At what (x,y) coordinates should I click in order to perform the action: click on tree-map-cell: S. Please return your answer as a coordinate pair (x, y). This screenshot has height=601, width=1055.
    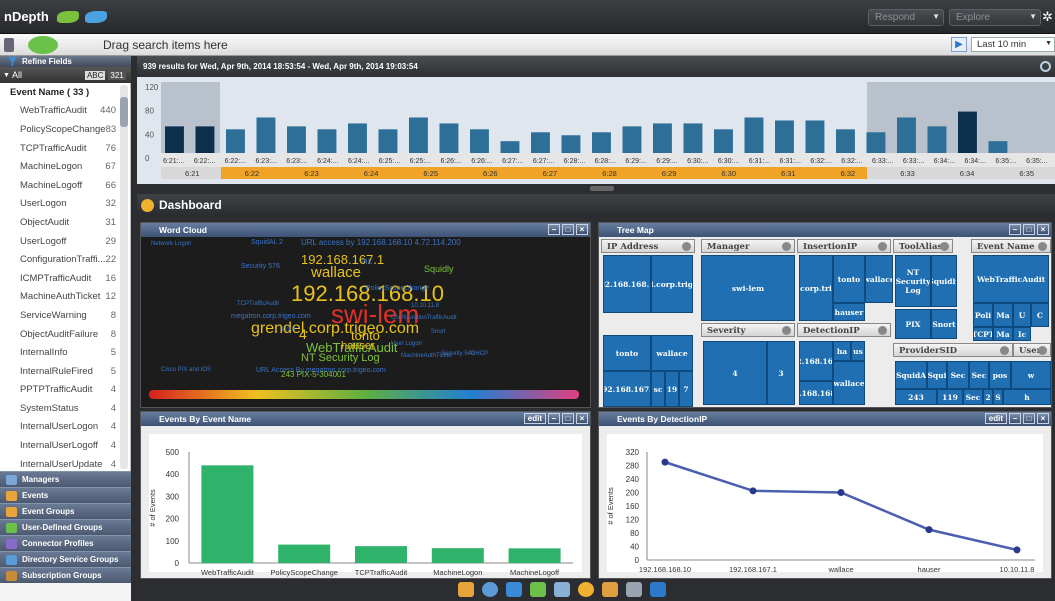
    Looking at the image, I should click on (998, 397).